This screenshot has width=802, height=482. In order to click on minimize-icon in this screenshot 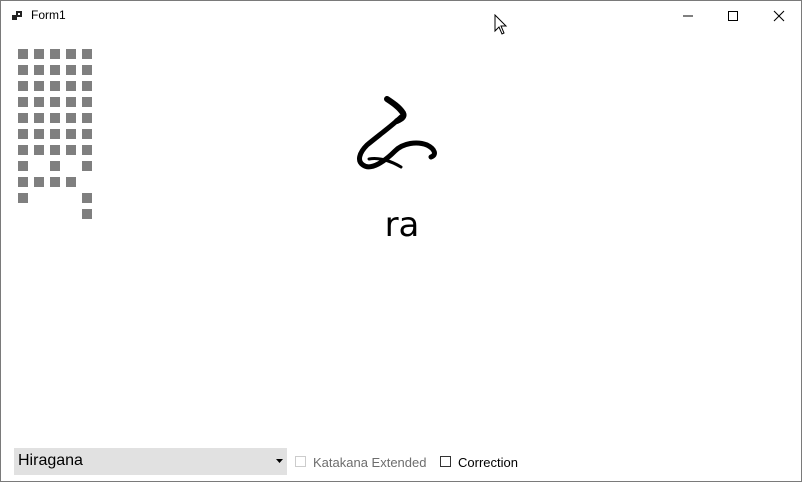, I will do `click(688, 16)`.